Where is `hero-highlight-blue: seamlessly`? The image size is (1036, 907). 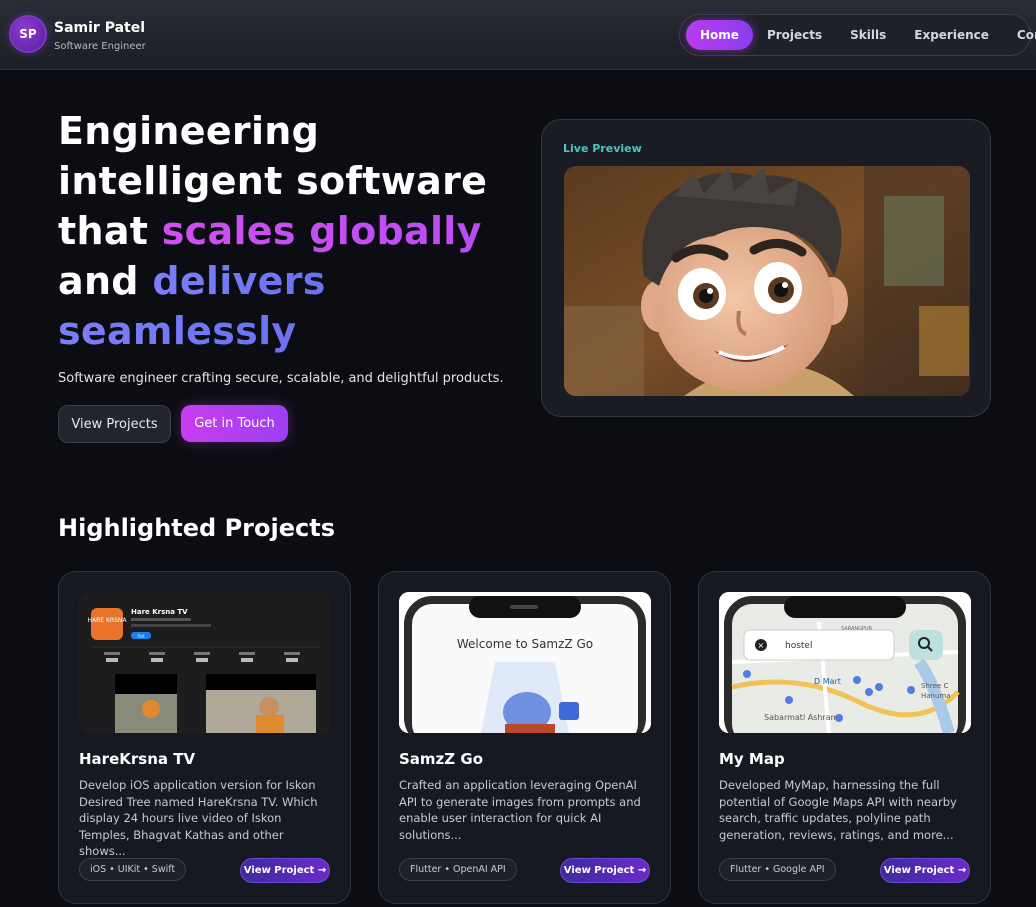 hero-highlight-blue: seamlessly is located at coordinates (177, 331).